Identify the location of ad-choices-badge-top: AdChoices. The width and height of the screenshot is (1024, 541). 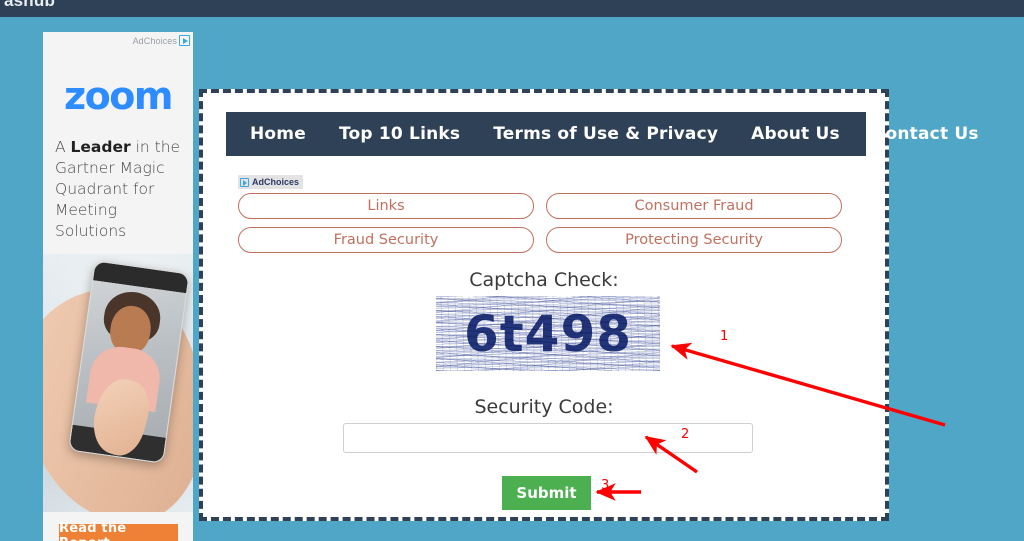
(161, 40).